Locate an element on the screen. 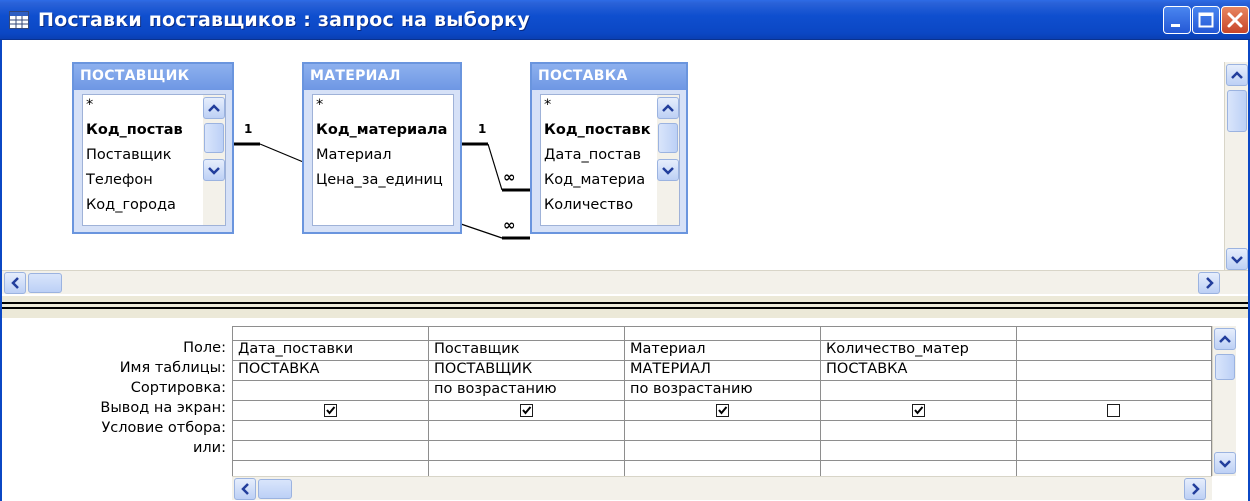 This screenshot has height=501, width=1250. field-item: Цена_за_единиц is located at coordinates (379, 180).